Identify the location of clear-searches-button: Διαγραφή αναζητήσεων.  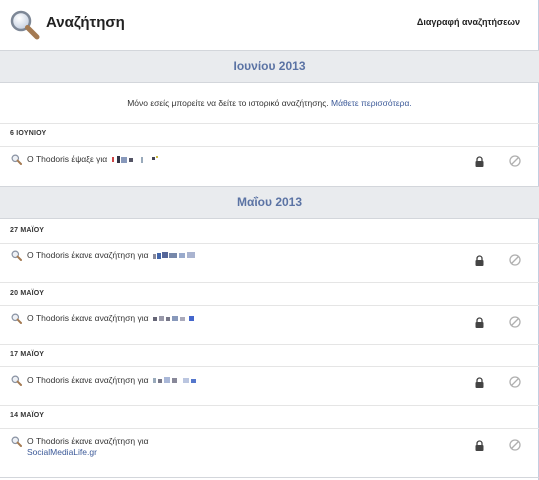
(468, 22).